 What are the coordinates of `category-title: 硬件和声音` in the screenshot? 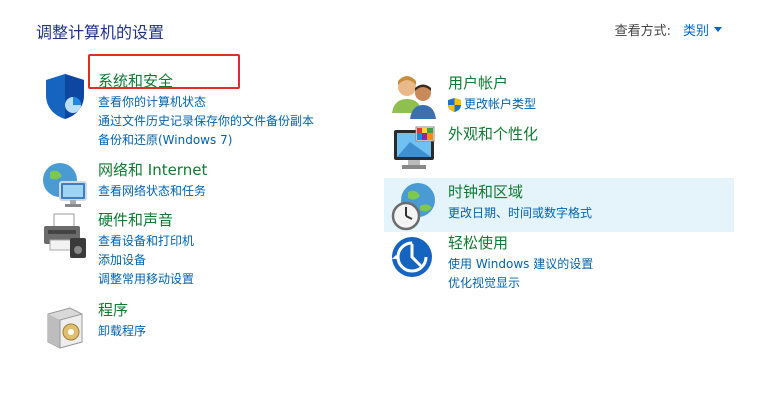 It's located at (146, 220).